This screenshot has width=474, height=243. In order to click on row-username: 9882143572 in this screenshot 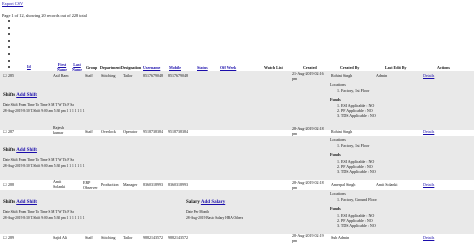, I will do `click(153, 237)`.